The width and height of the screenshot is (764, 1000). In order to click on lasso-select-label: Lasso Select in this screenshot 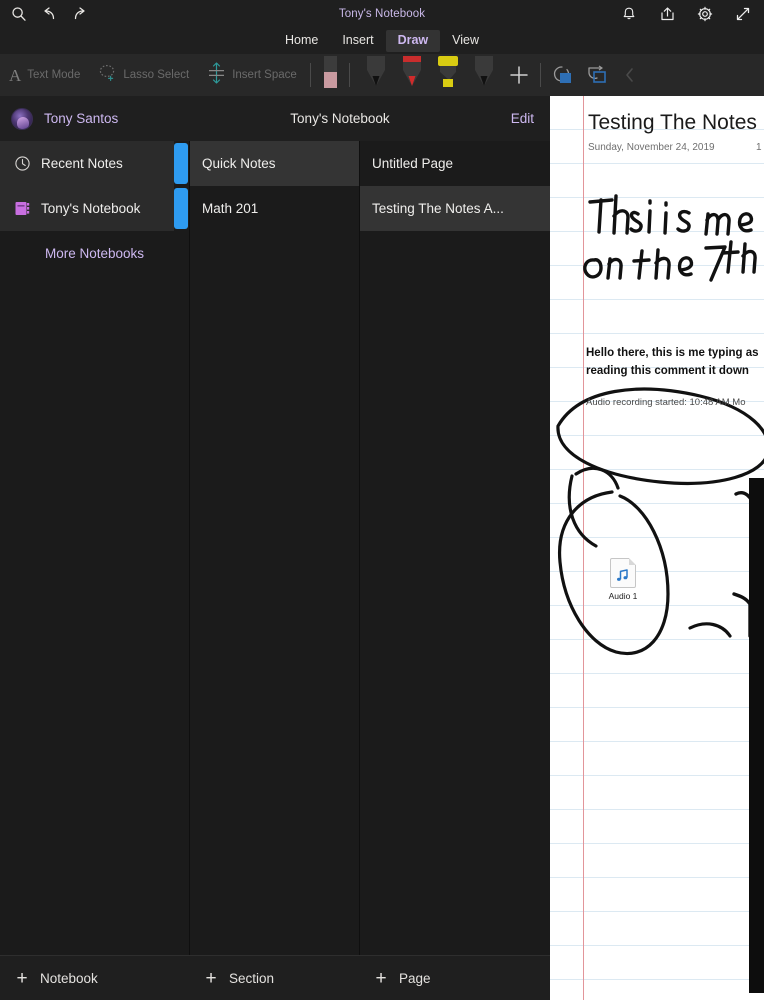, I will do `click(156, 75)`.